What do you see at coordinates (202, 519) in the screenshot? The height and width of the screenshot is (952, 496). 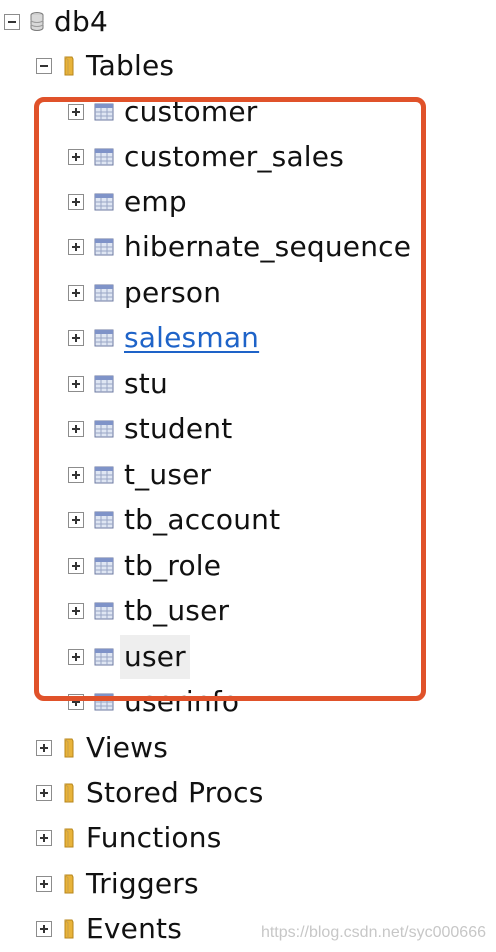 I see `table-label: tb_account` at bounding box center [202, 519].